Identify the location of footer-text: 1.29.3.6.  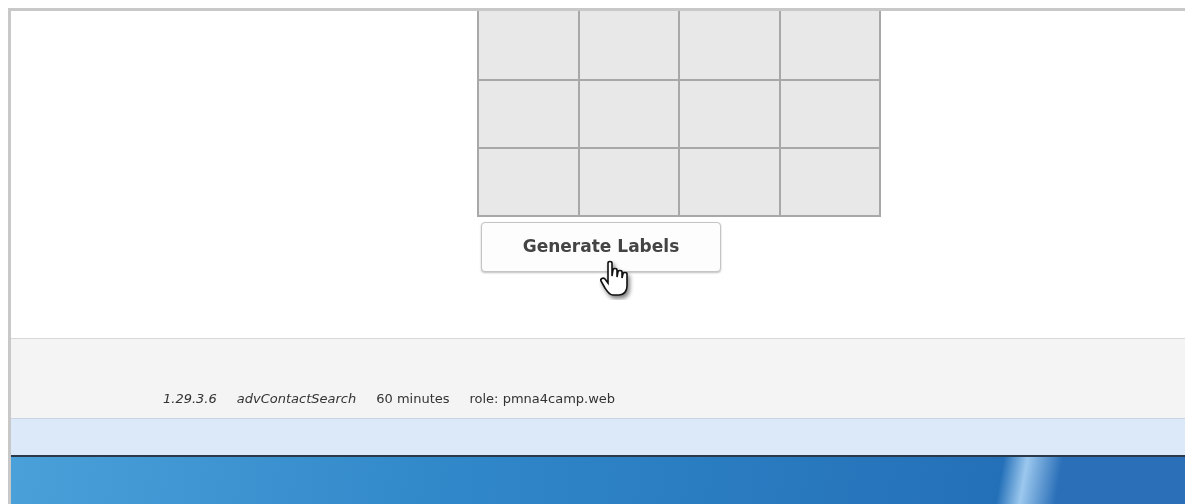
(190, 398).